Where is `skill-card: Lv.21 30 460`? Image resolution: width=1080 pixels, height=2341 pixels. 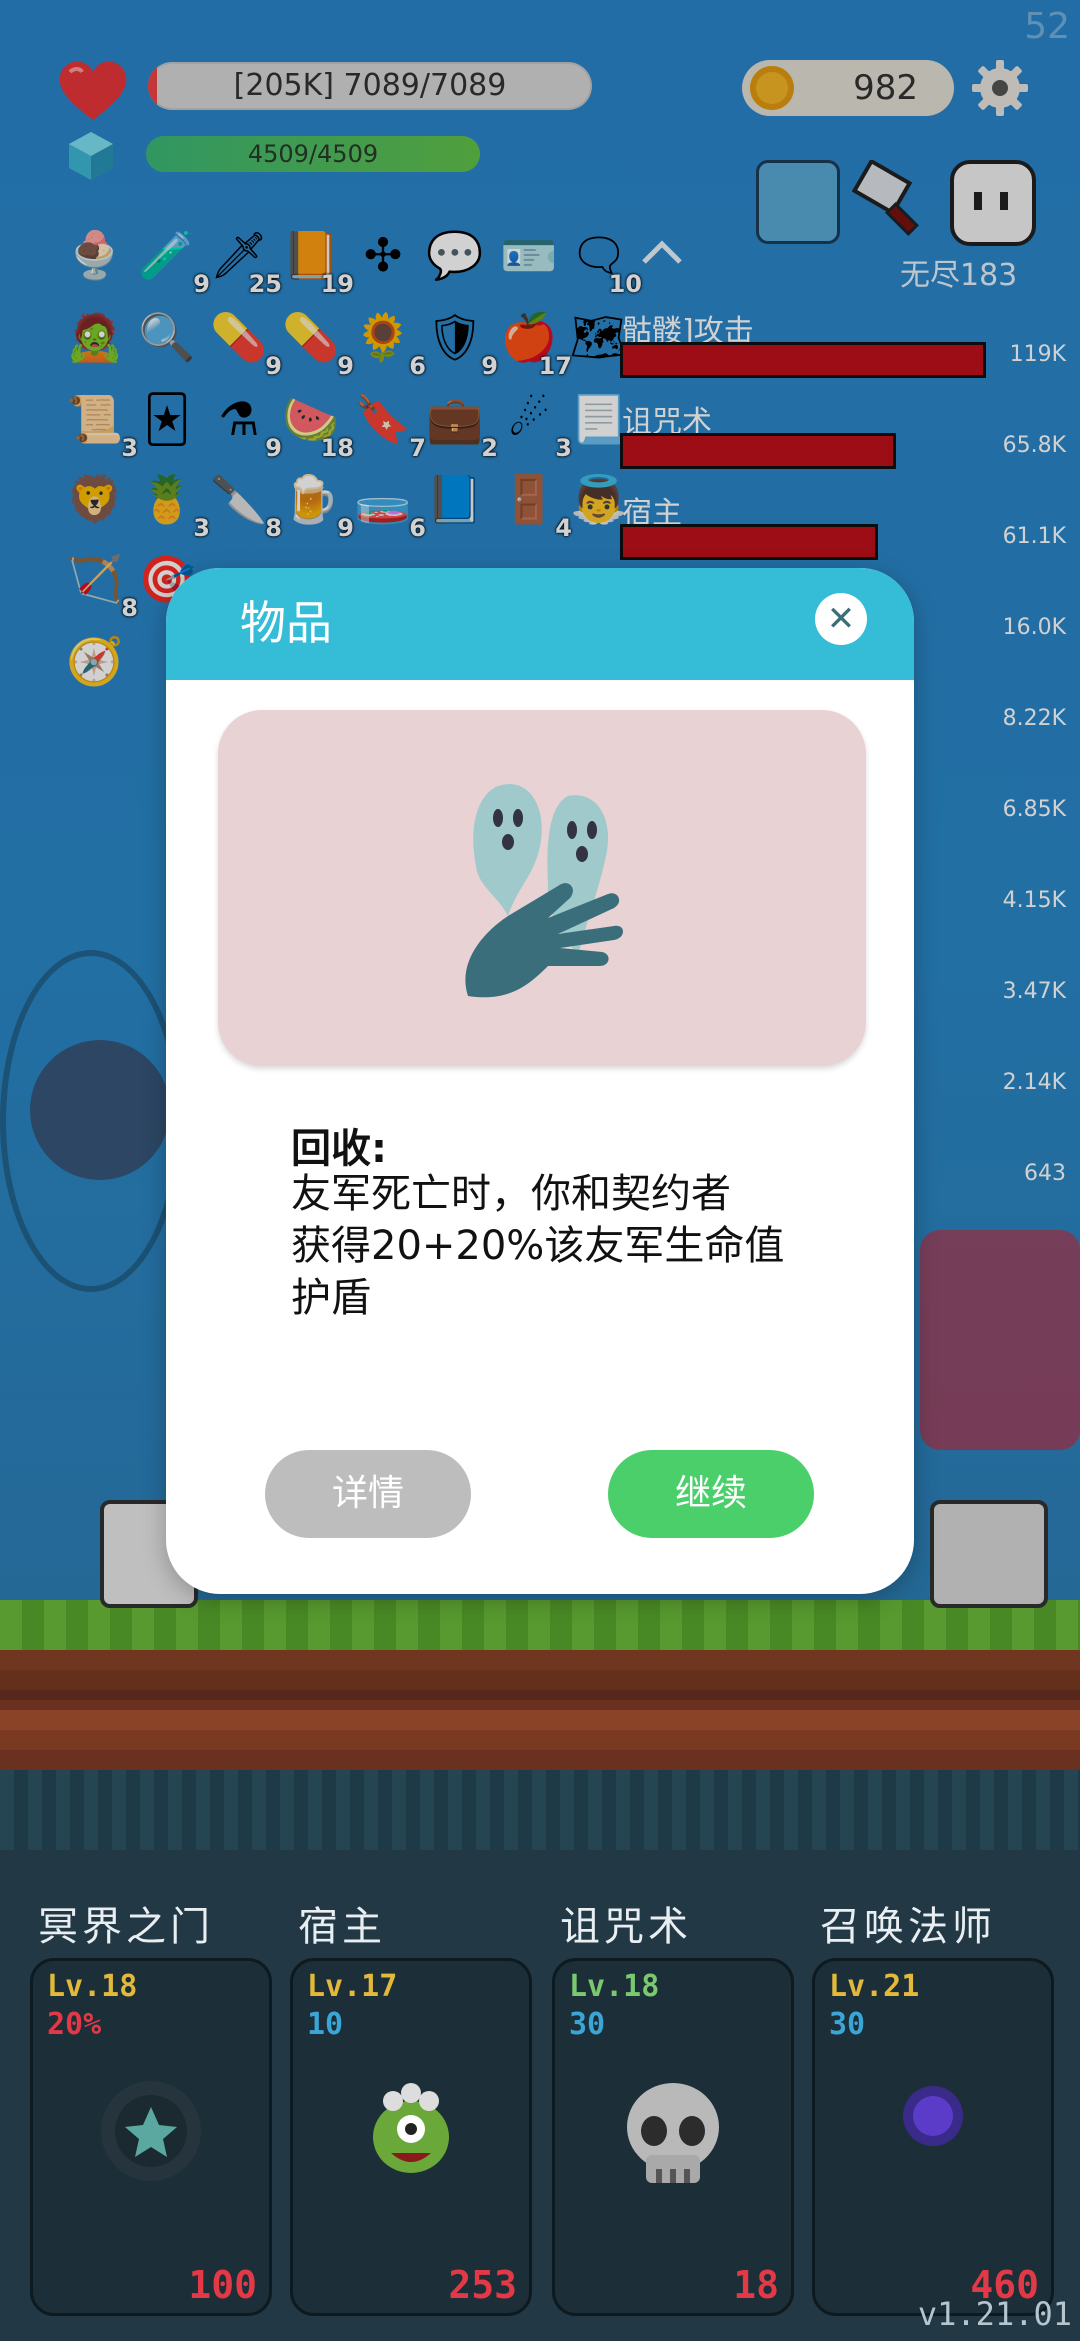
skill-card: Lv.21 30 460 is located at coordinates (933, 2137).